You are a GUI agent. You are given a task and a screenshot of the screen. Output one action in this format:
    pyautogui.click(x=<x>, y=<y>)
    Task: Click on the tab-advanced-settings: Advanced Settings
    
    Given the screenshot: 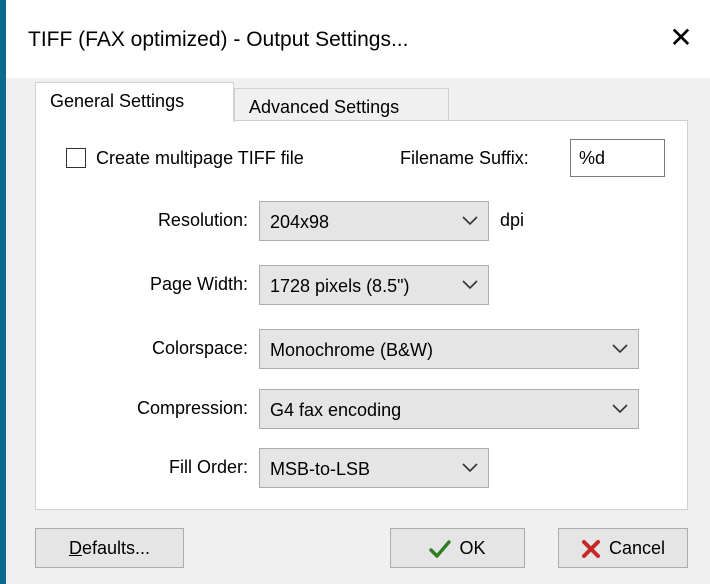 What is the action you would take?
    pyautogui.click(x=341, y=106)
    